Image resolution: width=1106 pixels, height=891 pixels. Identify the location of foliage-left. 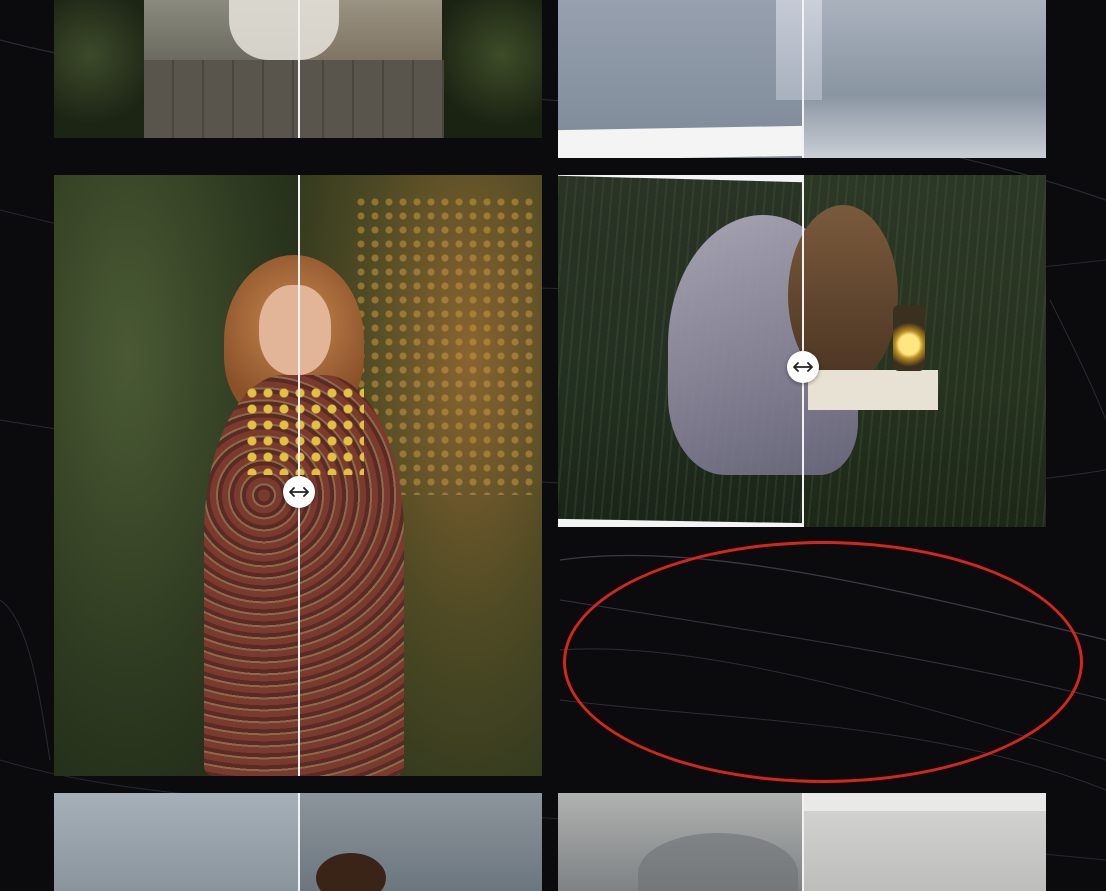
(99, 69).